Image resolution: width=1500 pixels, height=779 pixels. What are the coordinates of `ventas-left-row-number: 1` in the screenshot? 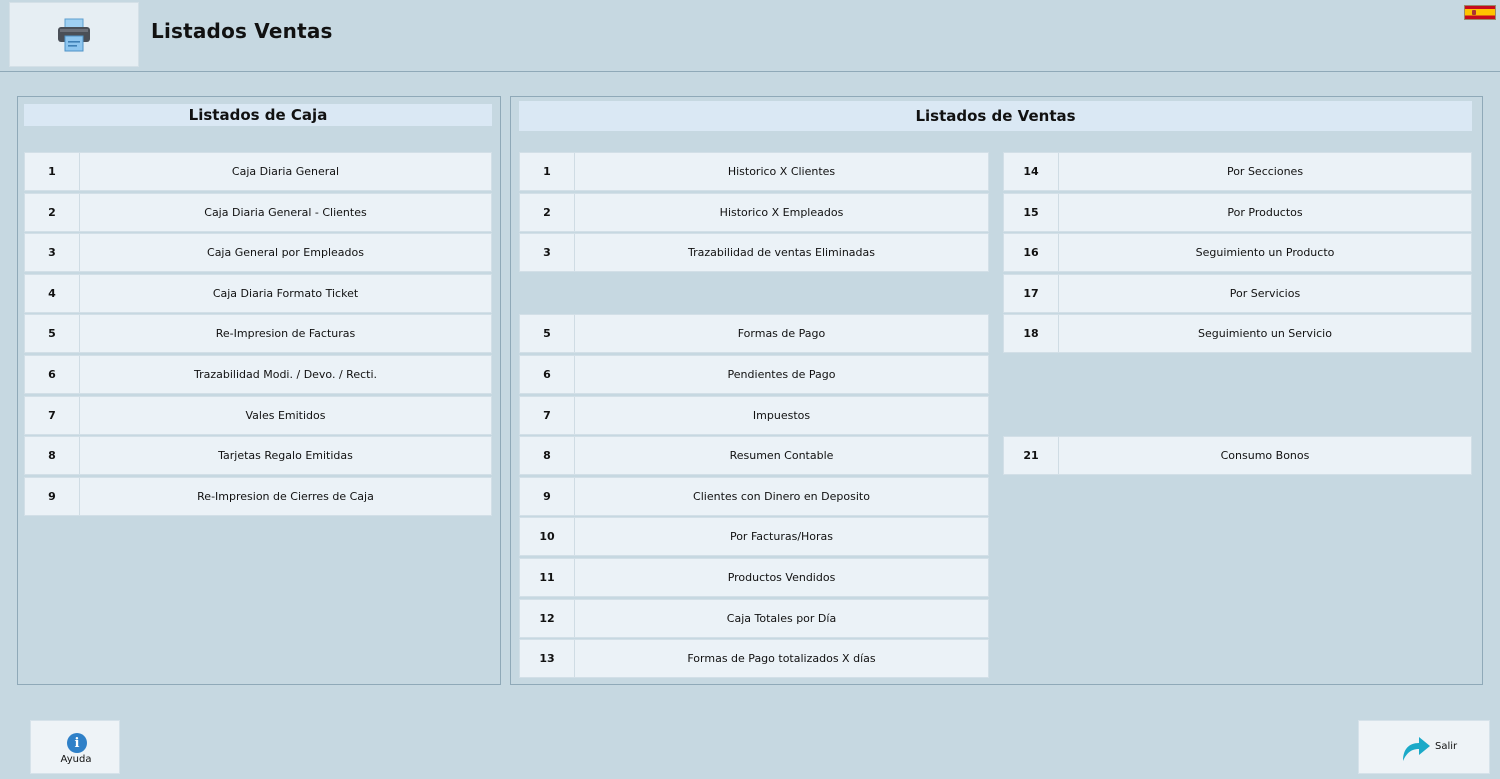 It's located at (547, 171).